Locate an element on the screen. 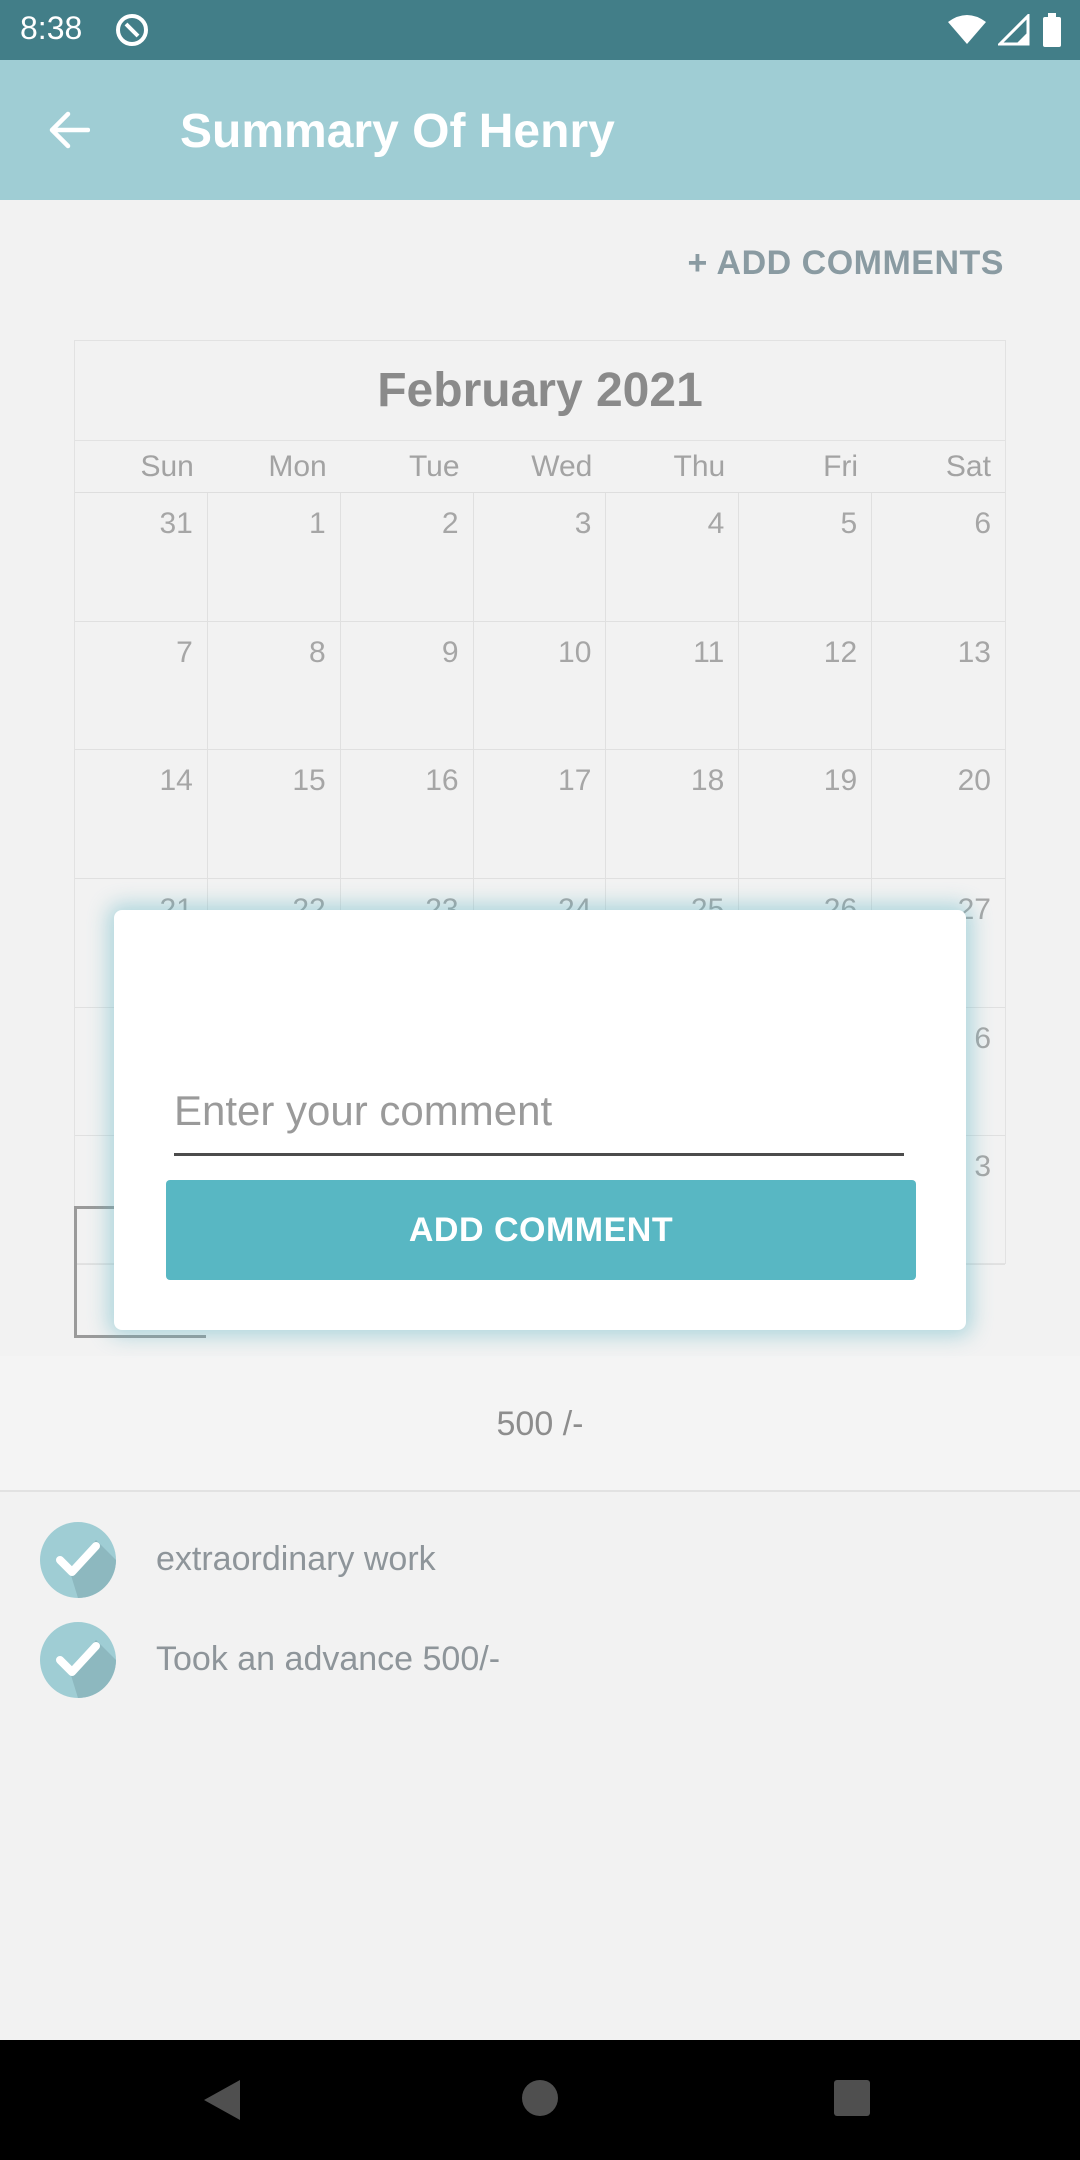  comment-list: extraordinary work Took an advance 500/- is located at coordinates (540, 1616).